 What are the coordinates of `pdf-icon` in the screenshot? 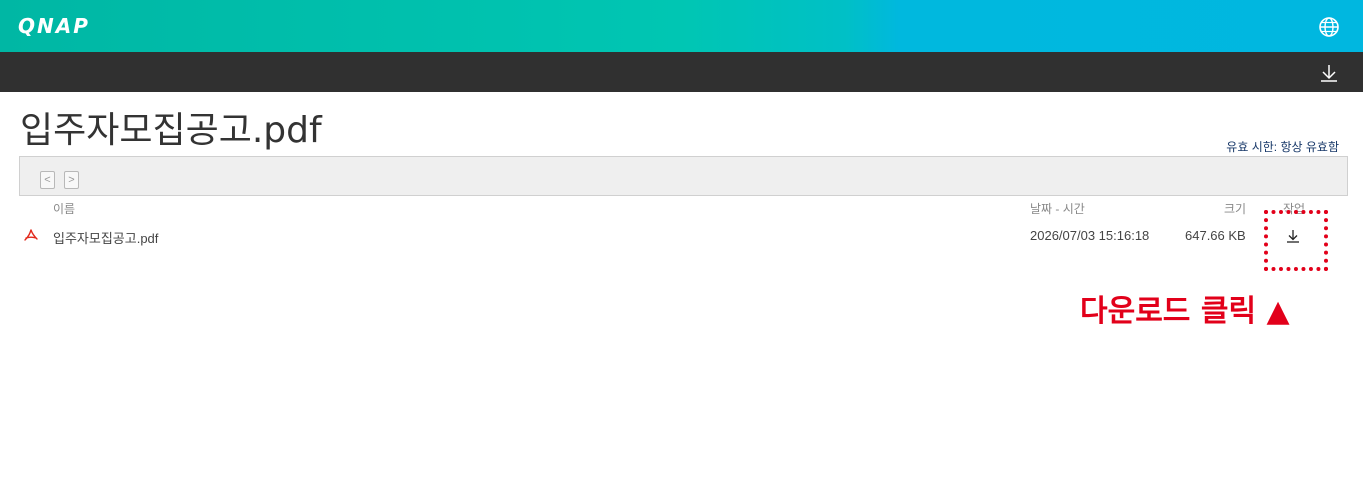 It's located at (31, 235).